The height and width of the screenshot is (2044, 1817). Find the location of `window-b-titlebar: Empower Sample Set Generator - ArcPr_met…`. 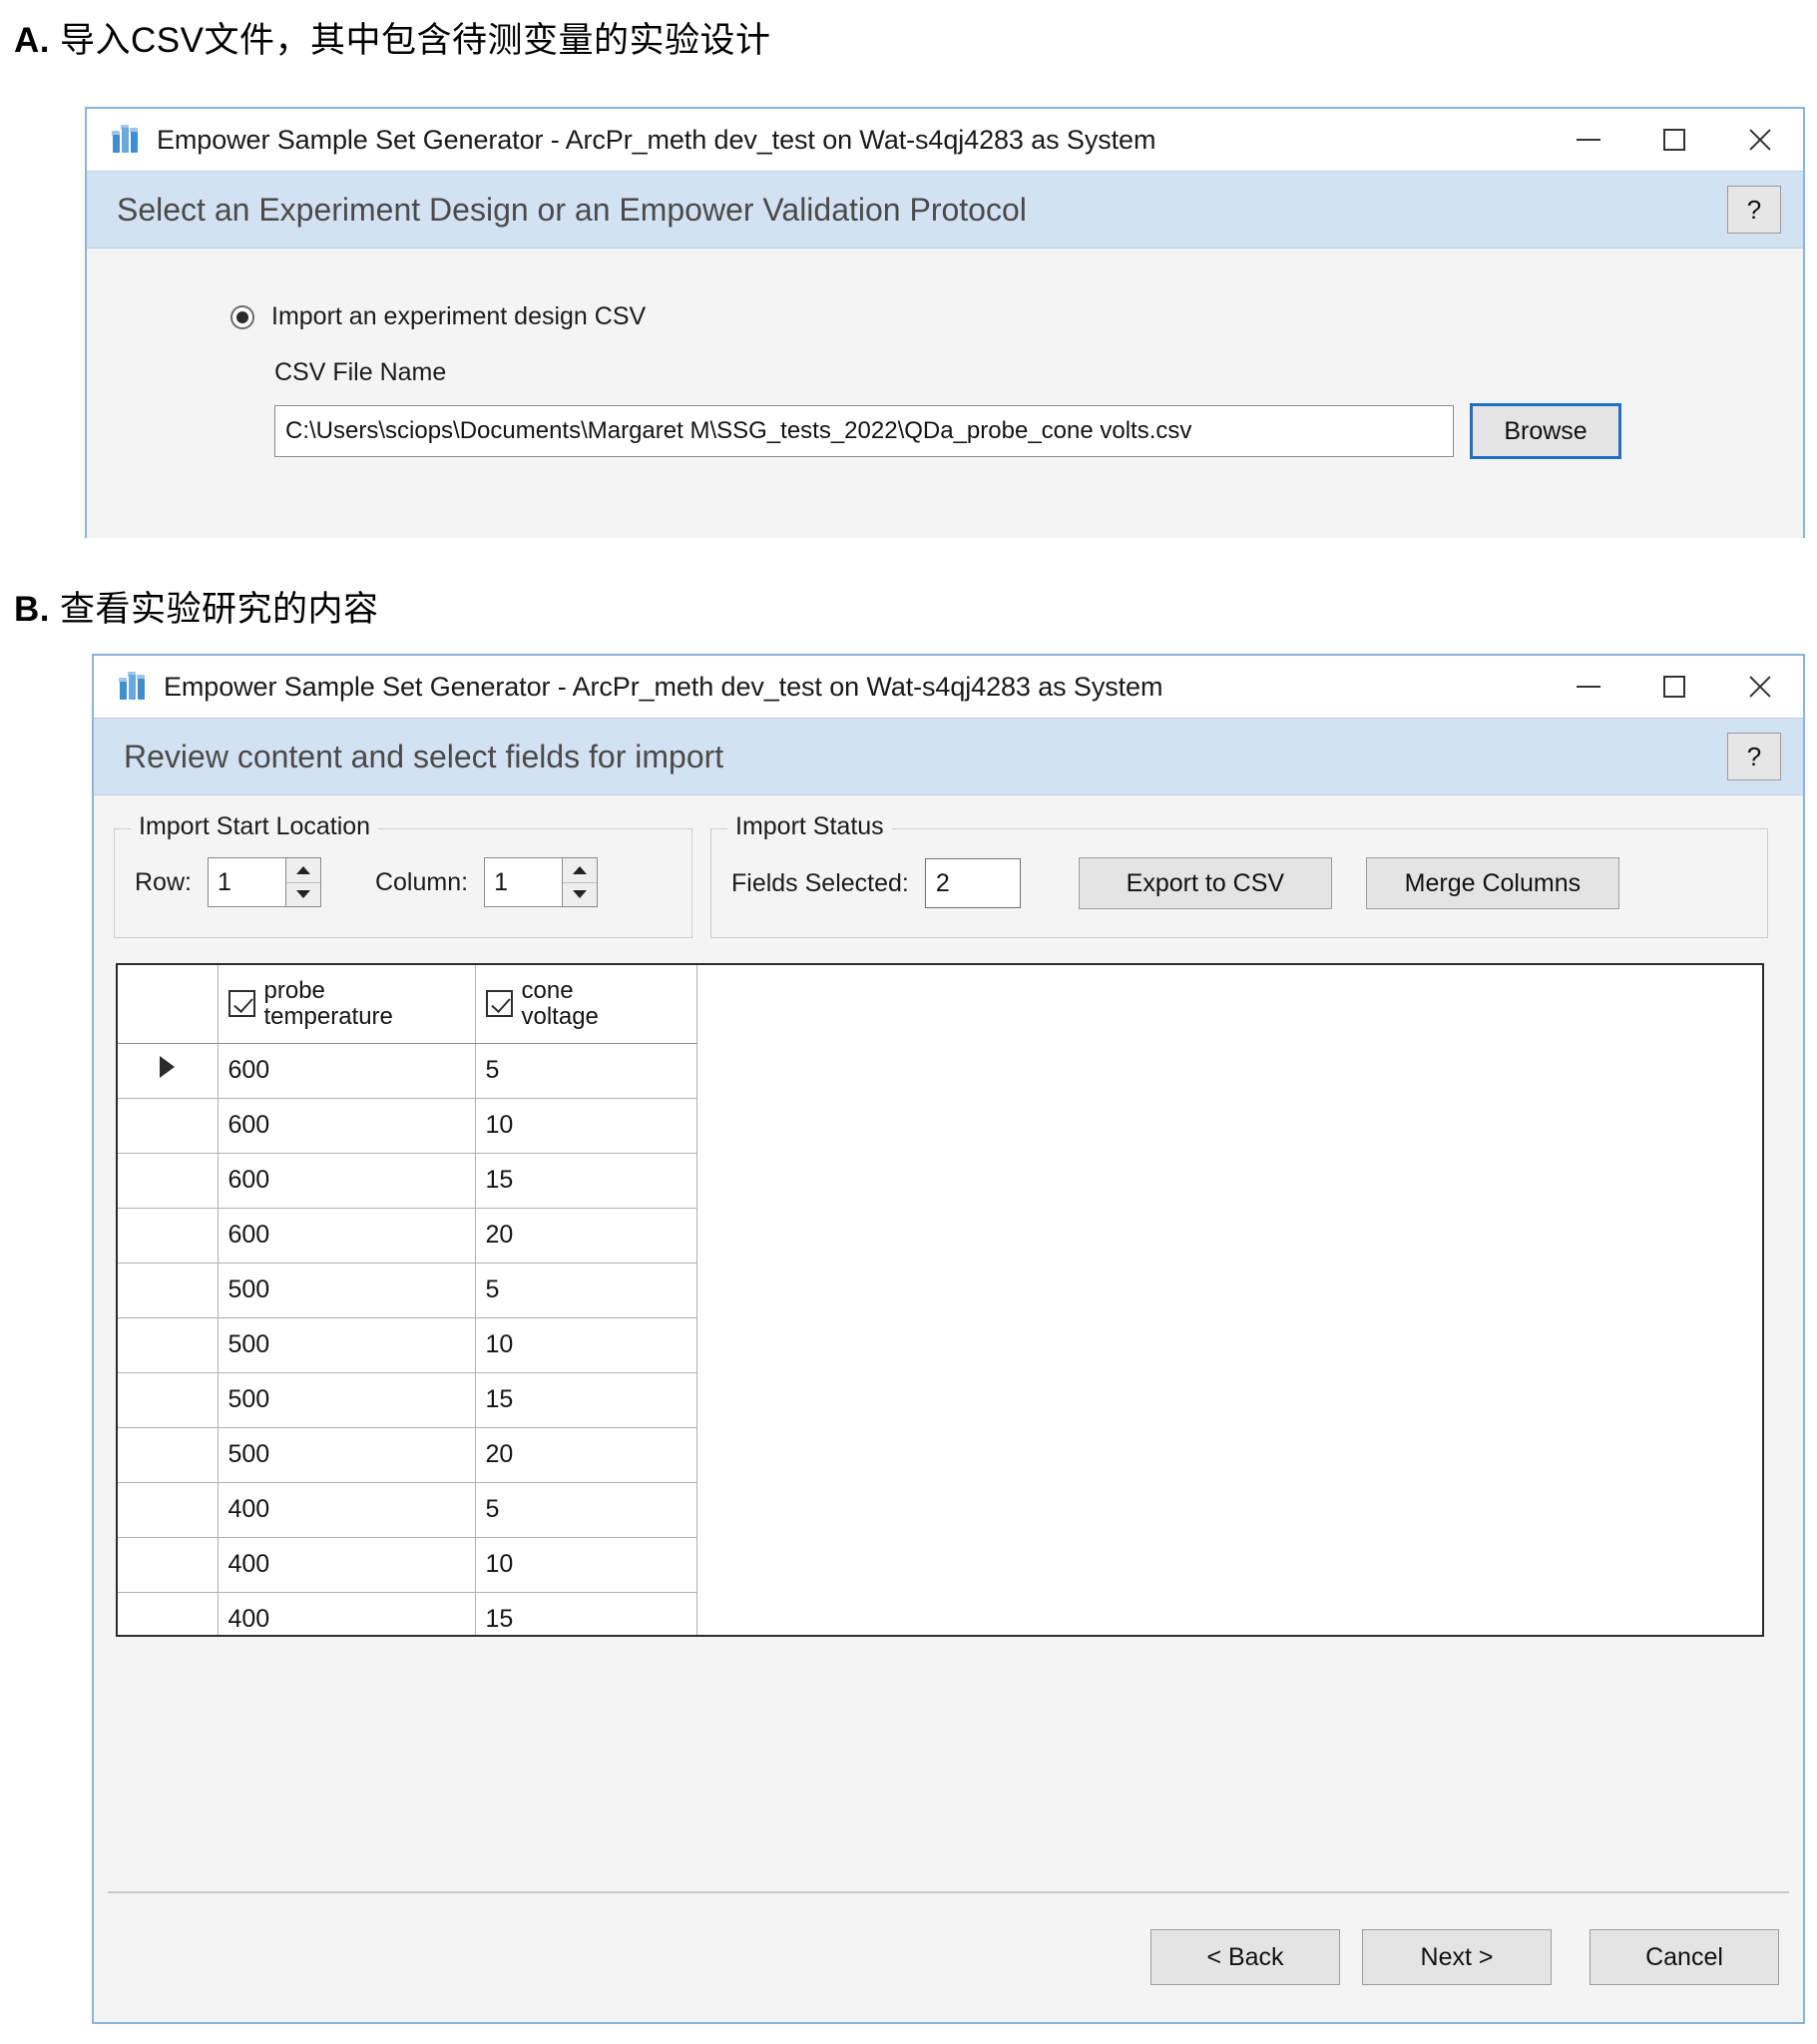

window-b-titlebar: Empower Sample Set Generator - ArcPr_met… is located at coordinates (948, 687).